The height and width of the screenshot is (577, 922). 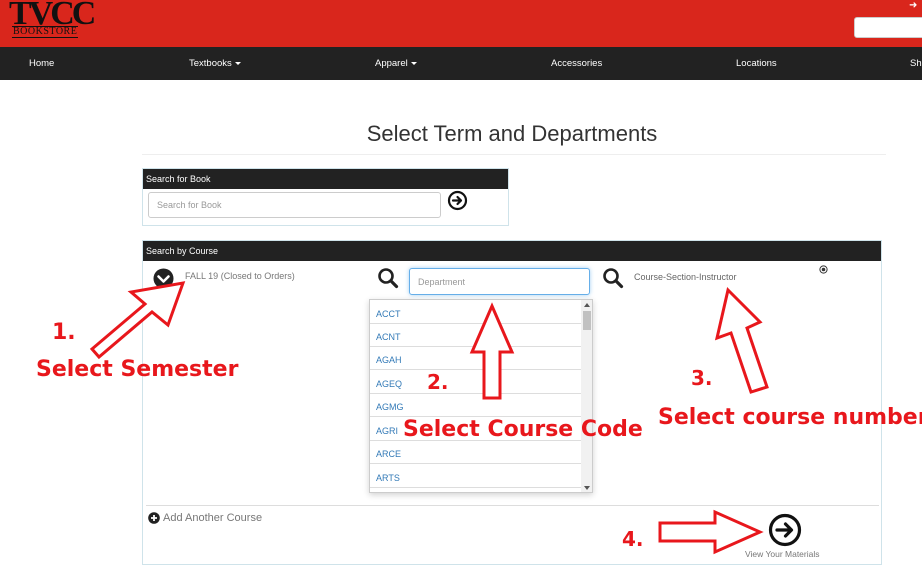 I want to click on annotation-step3-number: 3., so click(x=702, y=378).